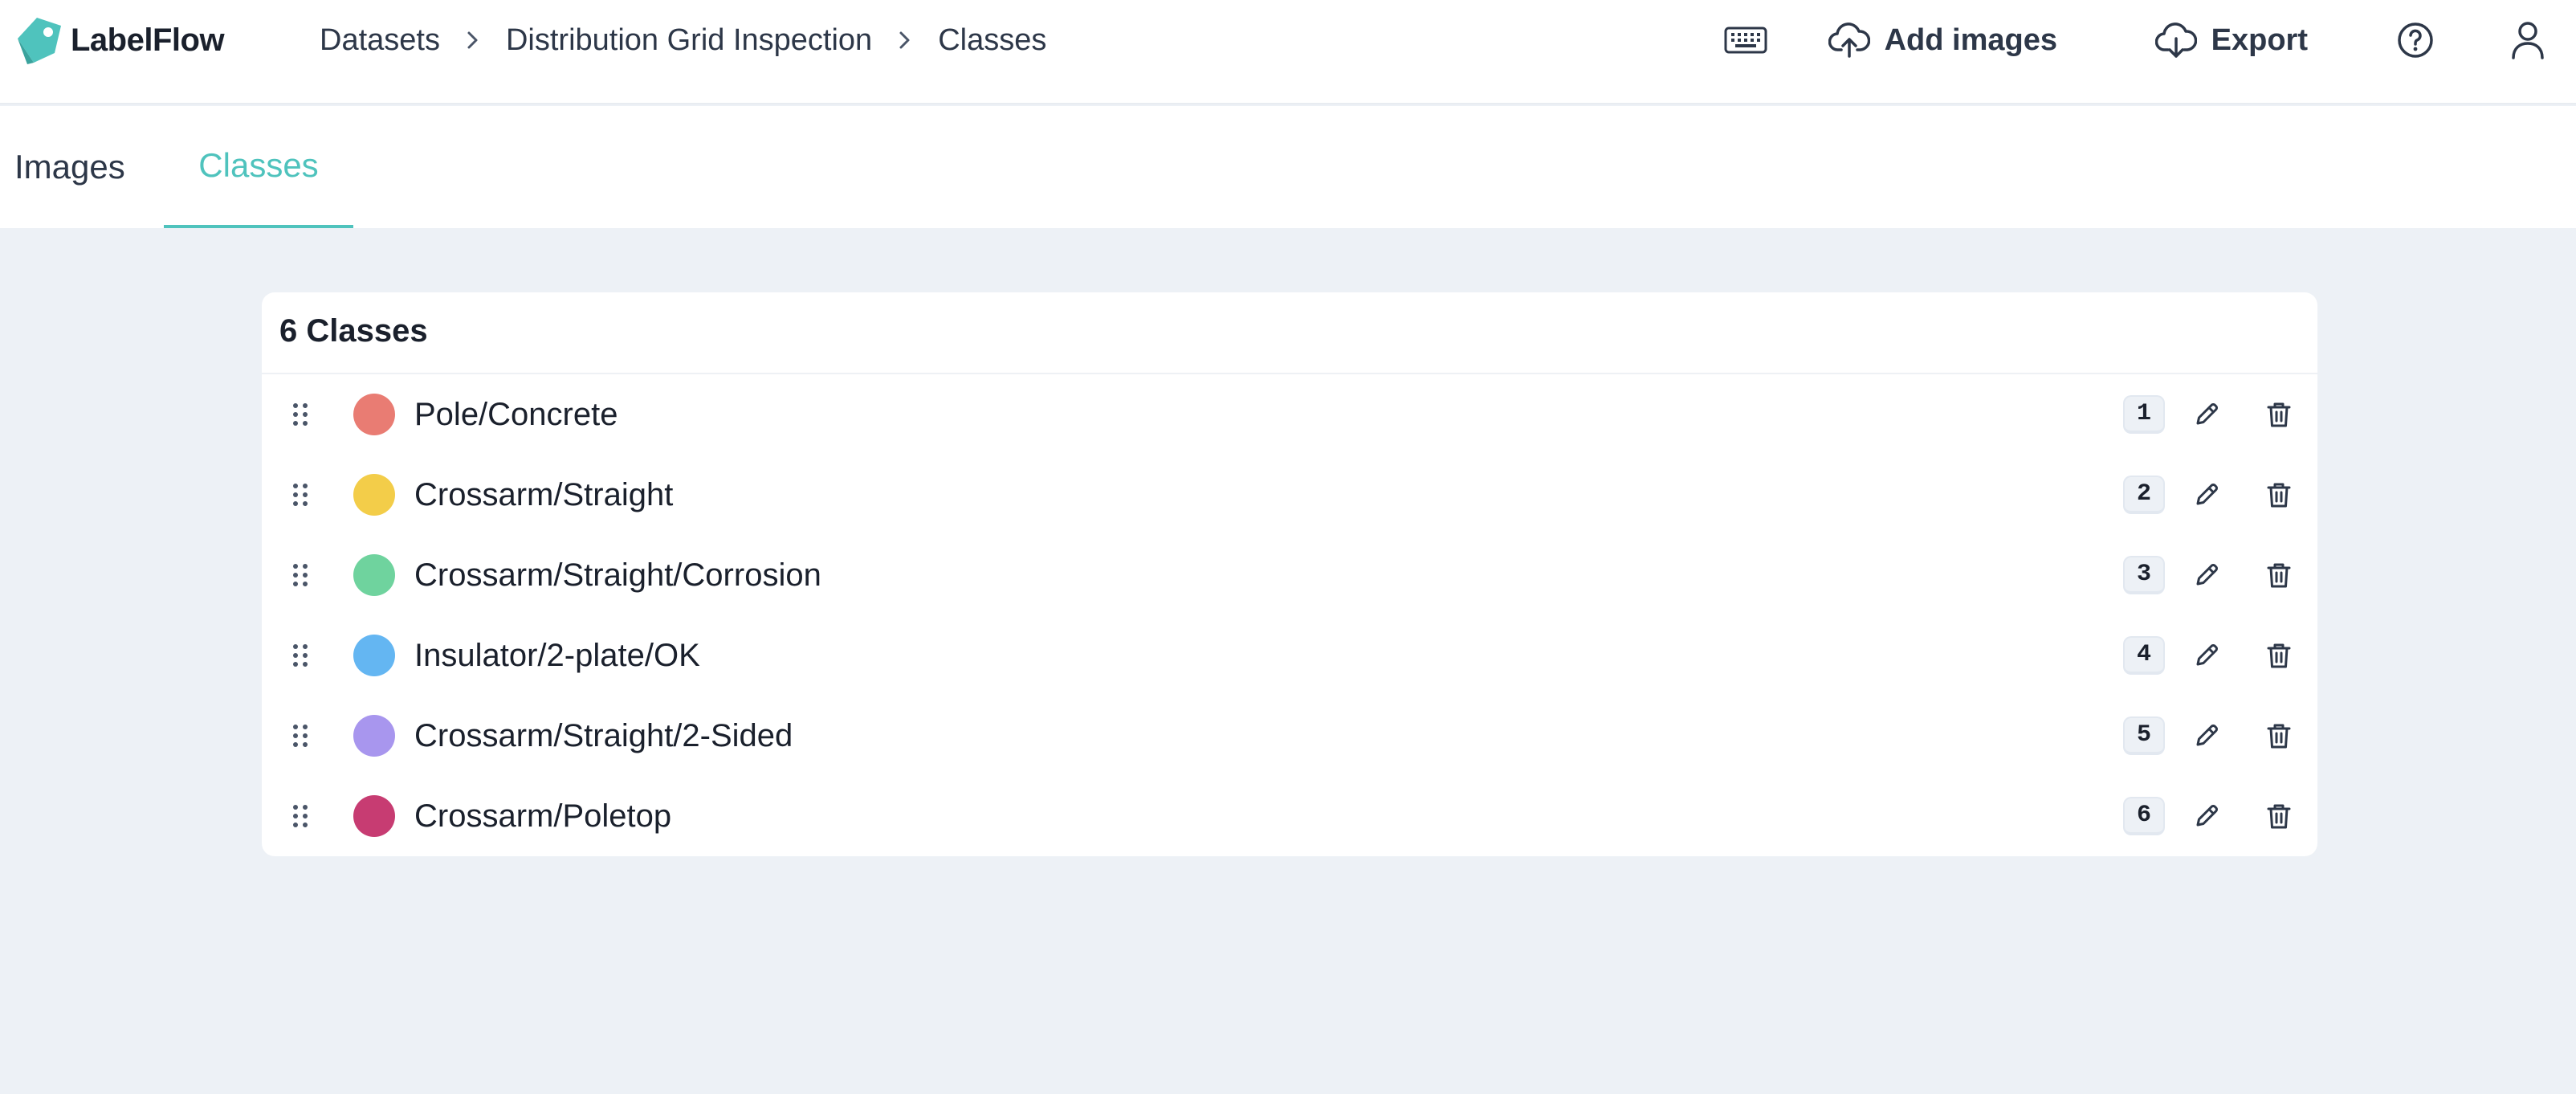  Describe the element at coordinates (82, 167) in the screenshot. I see `tab-images: Images` at that location.